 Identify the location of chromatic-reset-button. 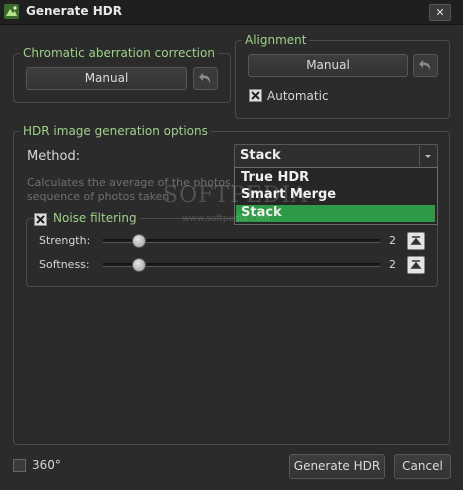
(205, 78).